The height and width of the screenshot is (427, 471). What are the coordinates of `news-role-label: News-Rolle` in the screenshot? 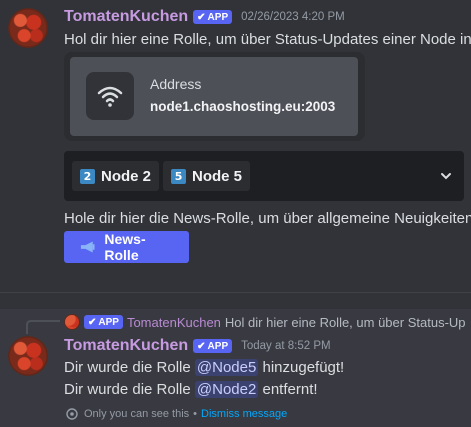 It's located at (125, 247).